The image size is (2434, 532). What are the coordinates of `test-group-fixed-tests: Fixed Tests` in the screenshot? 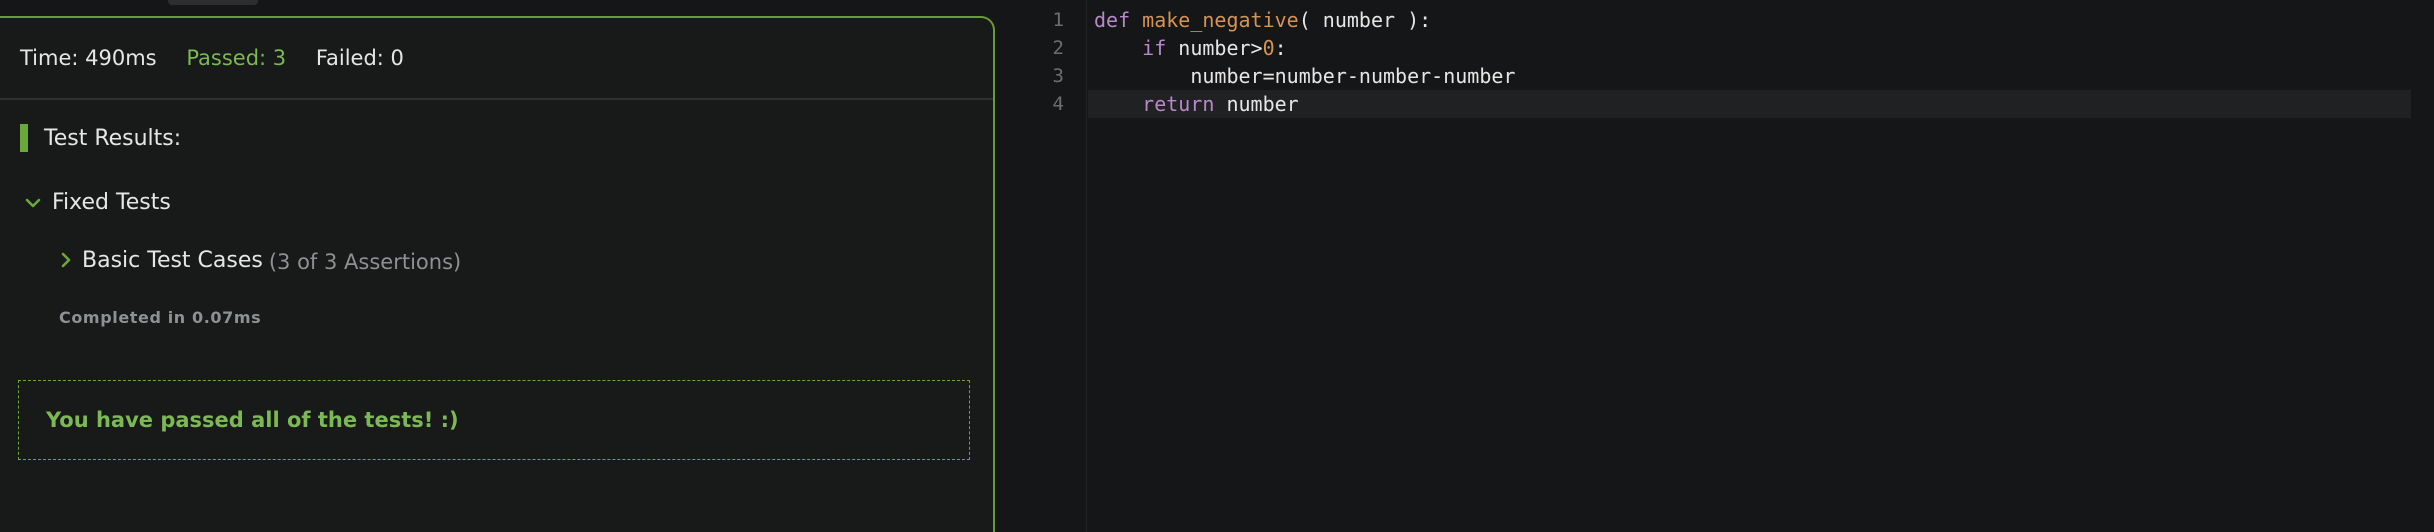 It's located at (97, 202).